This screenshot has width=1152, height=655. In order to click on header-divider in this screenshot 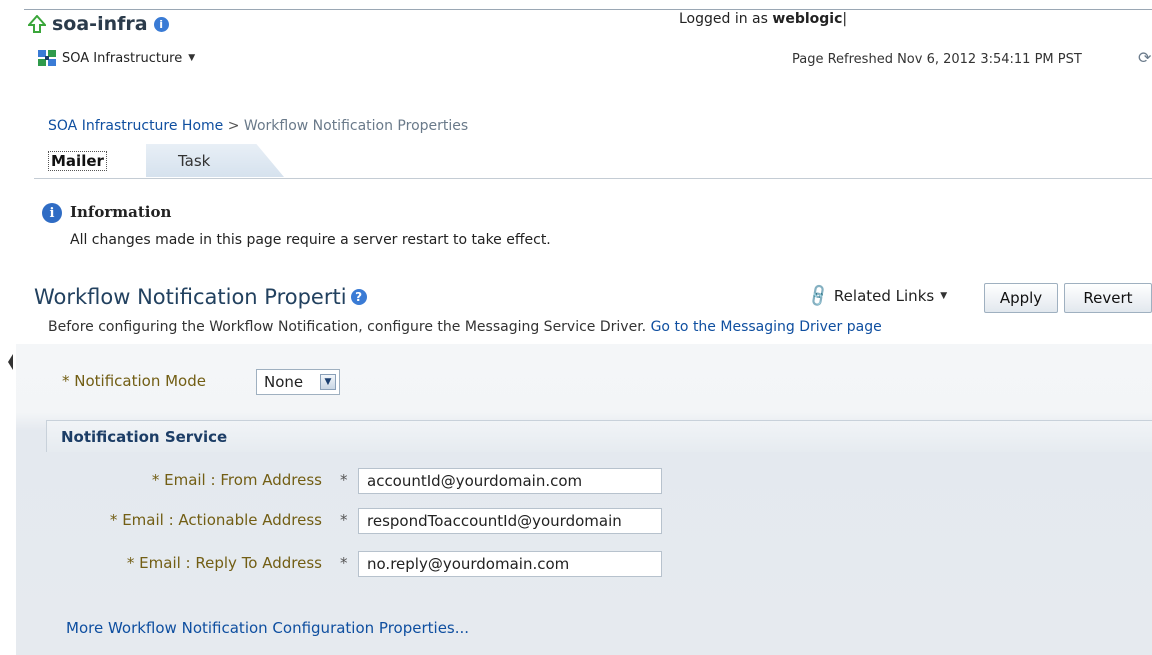, I will do `click(588, 9)`.